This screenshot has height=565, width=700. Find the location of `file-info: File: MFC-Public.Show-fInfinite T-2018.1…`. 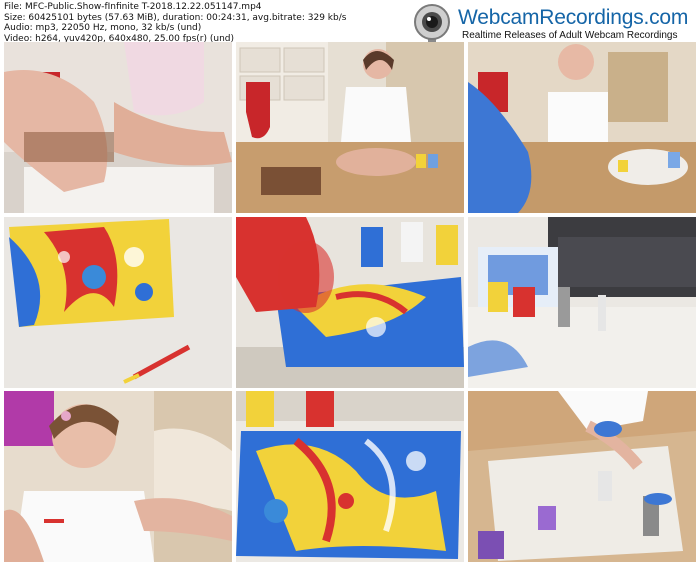

file-info: File: MFC-Public.Show-fInfinite T-2018.1… is located at coordinates (175, 23).